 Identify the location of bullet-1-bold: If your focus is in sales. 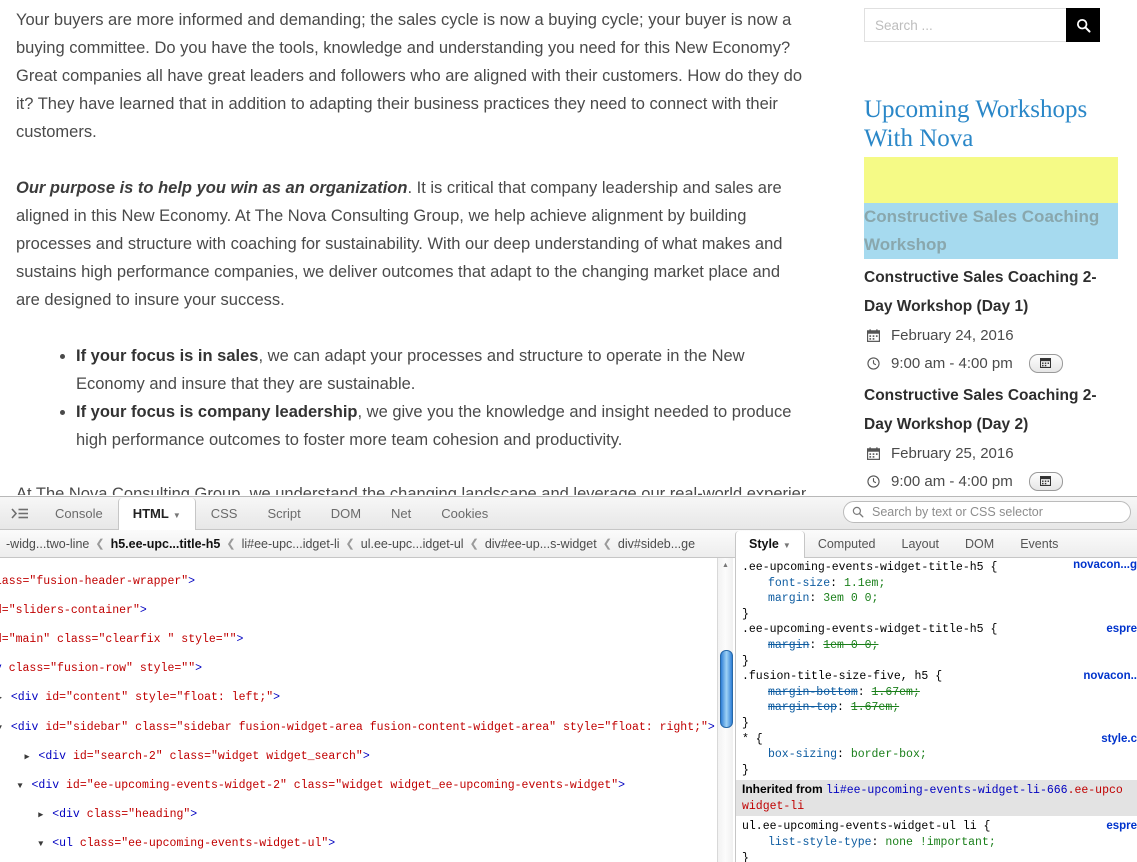
(167, 356).